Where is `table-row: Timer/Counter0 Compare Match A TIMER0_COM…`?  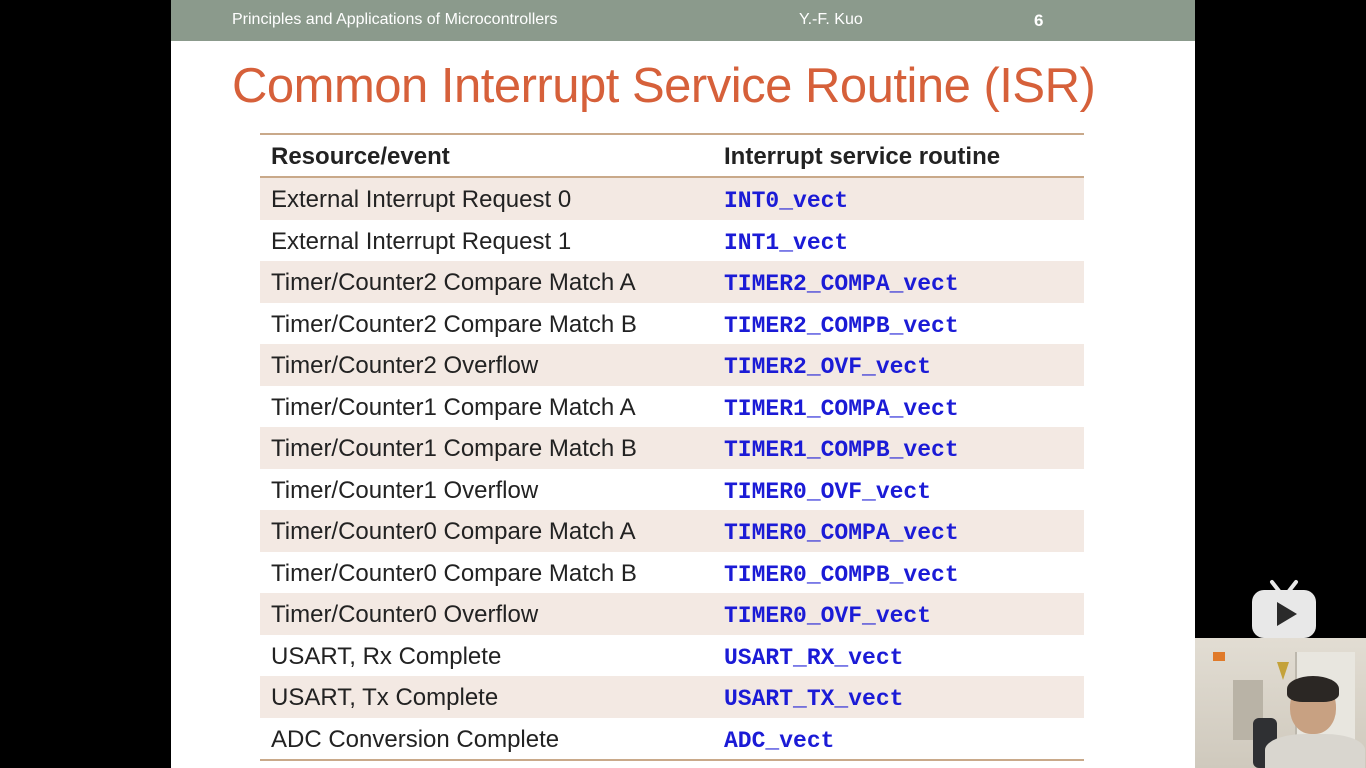 table-row: Timer/Counter0 Compare Match A TIMER0_COM… is located at coordinates (672, 531).